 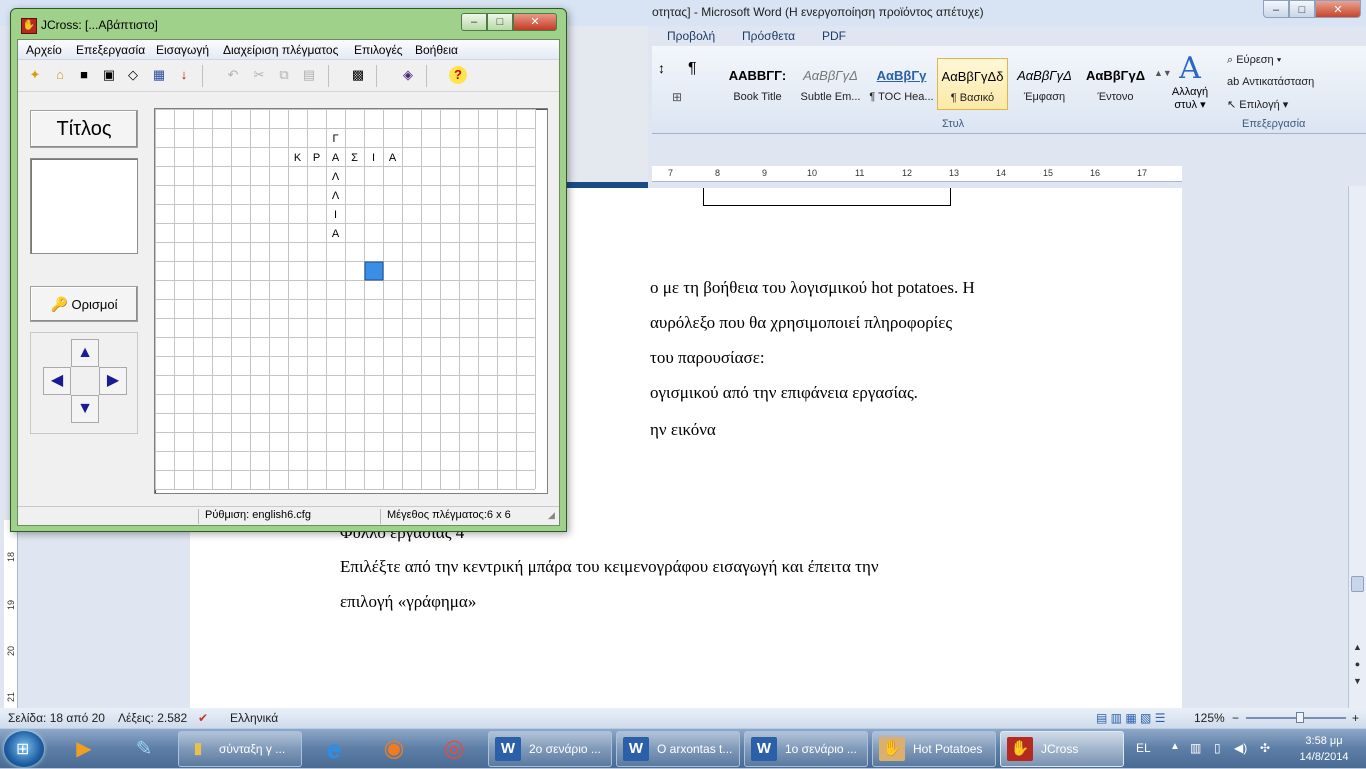 I want to click on menu-help: Βοήθεια, so click(x=436, y=50).